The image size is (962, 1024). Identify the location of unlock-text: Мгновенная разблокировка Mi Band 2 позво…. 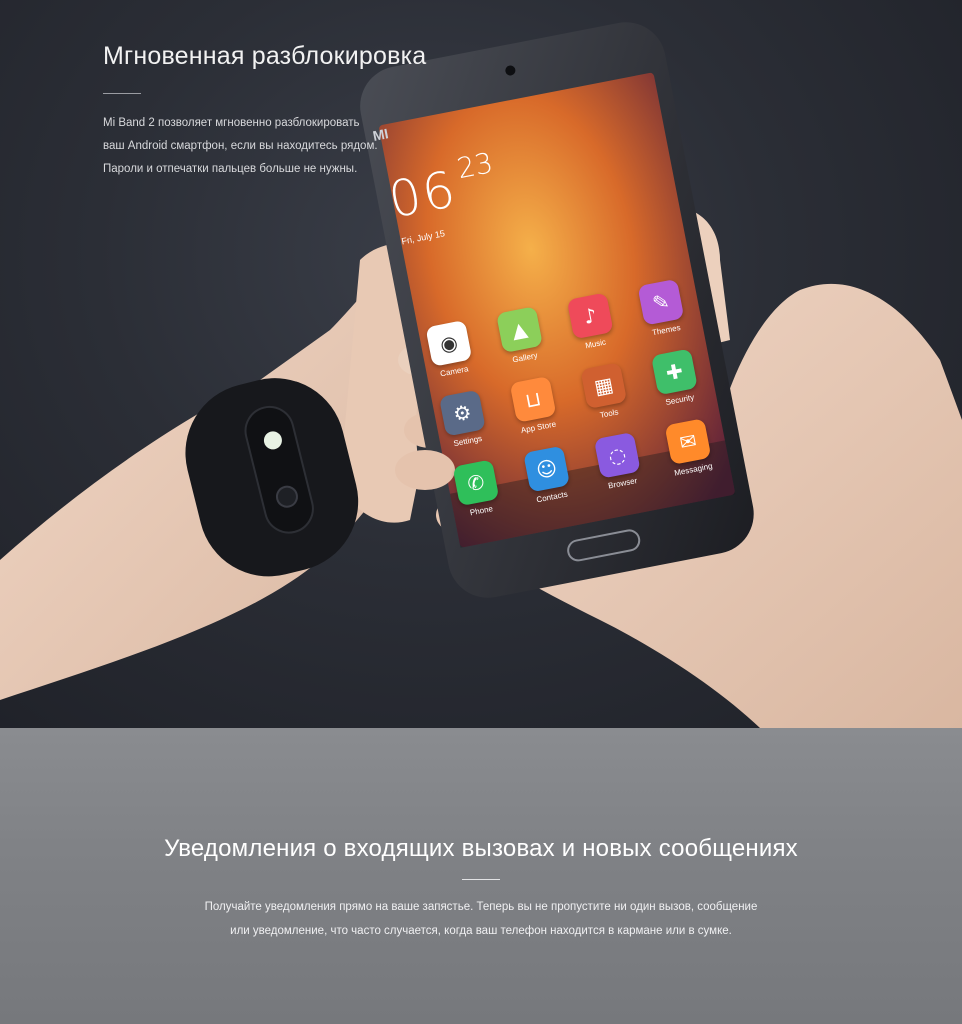
(265, 111).